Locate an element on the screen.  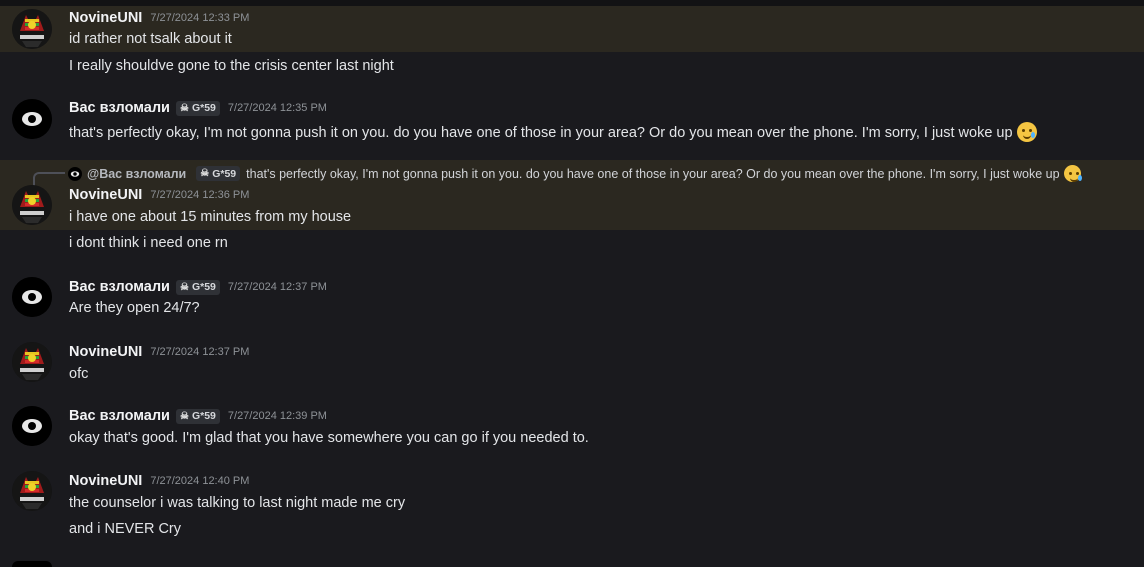
reply-author: @Вас взломали is located at coordinates (136, 174).